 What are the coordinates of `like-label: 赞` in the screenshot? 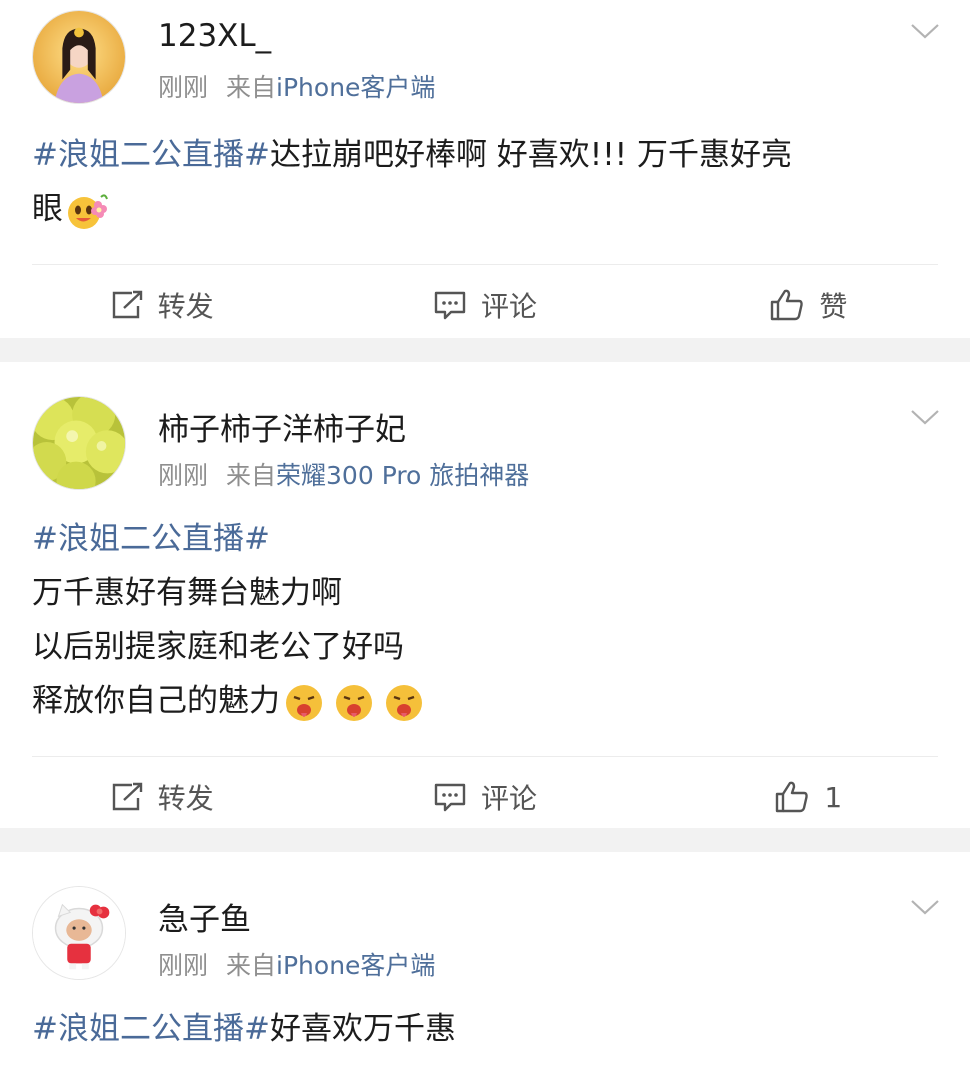 It's located at (833, 306).